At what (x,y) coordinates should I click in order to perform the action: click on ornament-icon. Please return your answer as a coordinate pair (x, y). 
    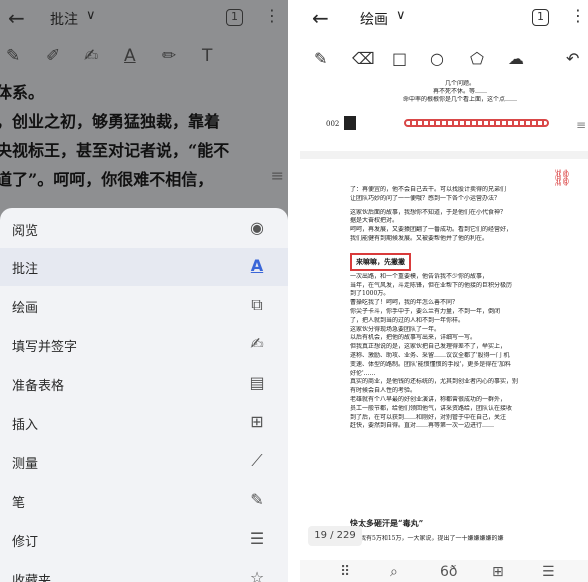
    Looking at the image, I should click on (350, 123).